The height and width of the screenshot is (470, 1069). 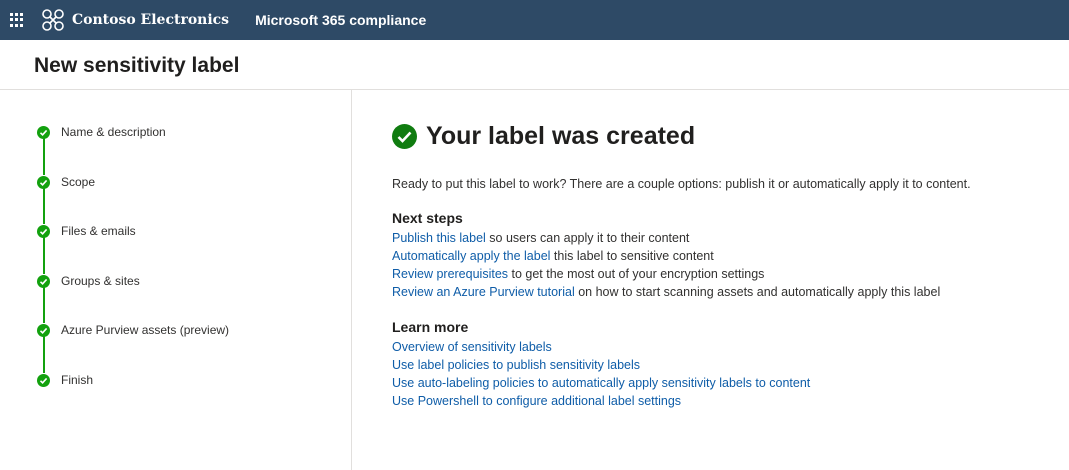 I want to click on review-prerequisites-link: Review prerequisites, so click(x=450, y=274).